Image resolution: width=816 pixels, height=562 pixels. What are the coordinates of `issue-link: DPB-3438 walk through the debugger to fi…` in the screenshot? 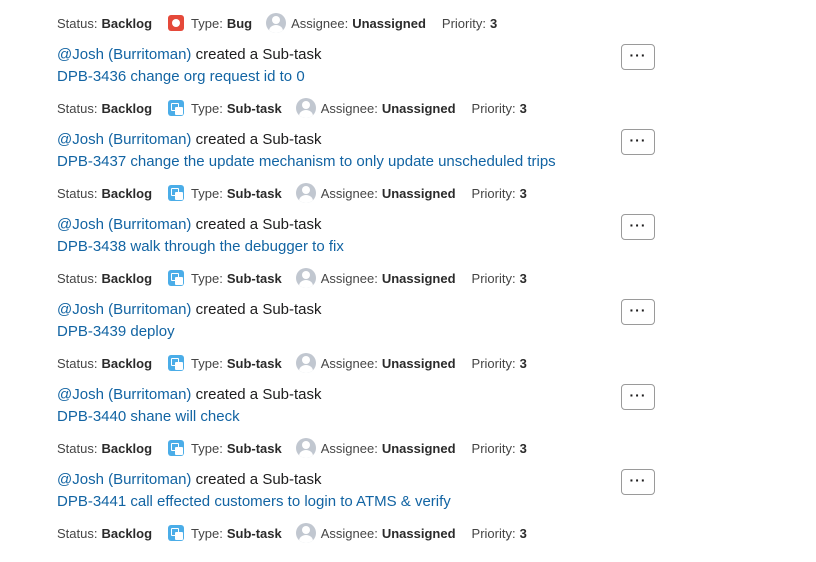 It's located at (200, 247).